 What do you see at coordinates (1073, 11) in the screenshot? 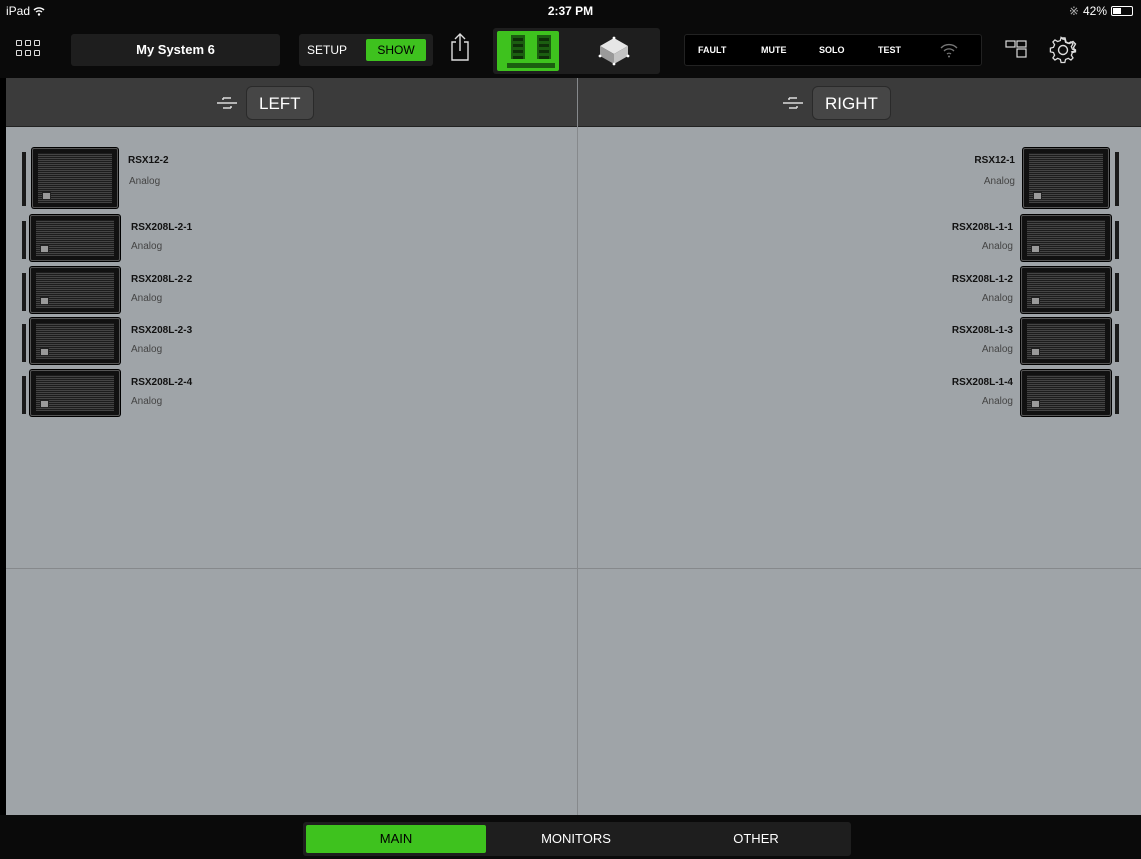
I see `bluetooth-icon: ※` at bounding box center [1073, 11].